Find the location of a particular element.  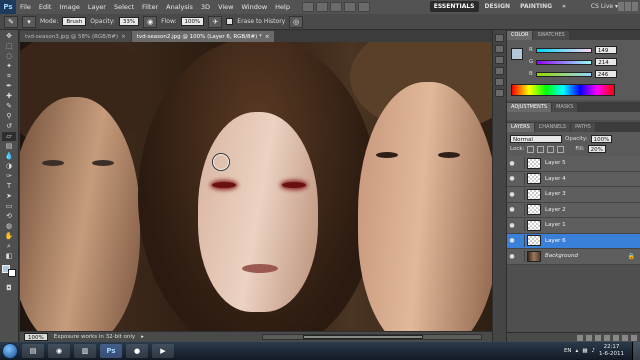

workspace-more: » is located at coordinates (564, 6).